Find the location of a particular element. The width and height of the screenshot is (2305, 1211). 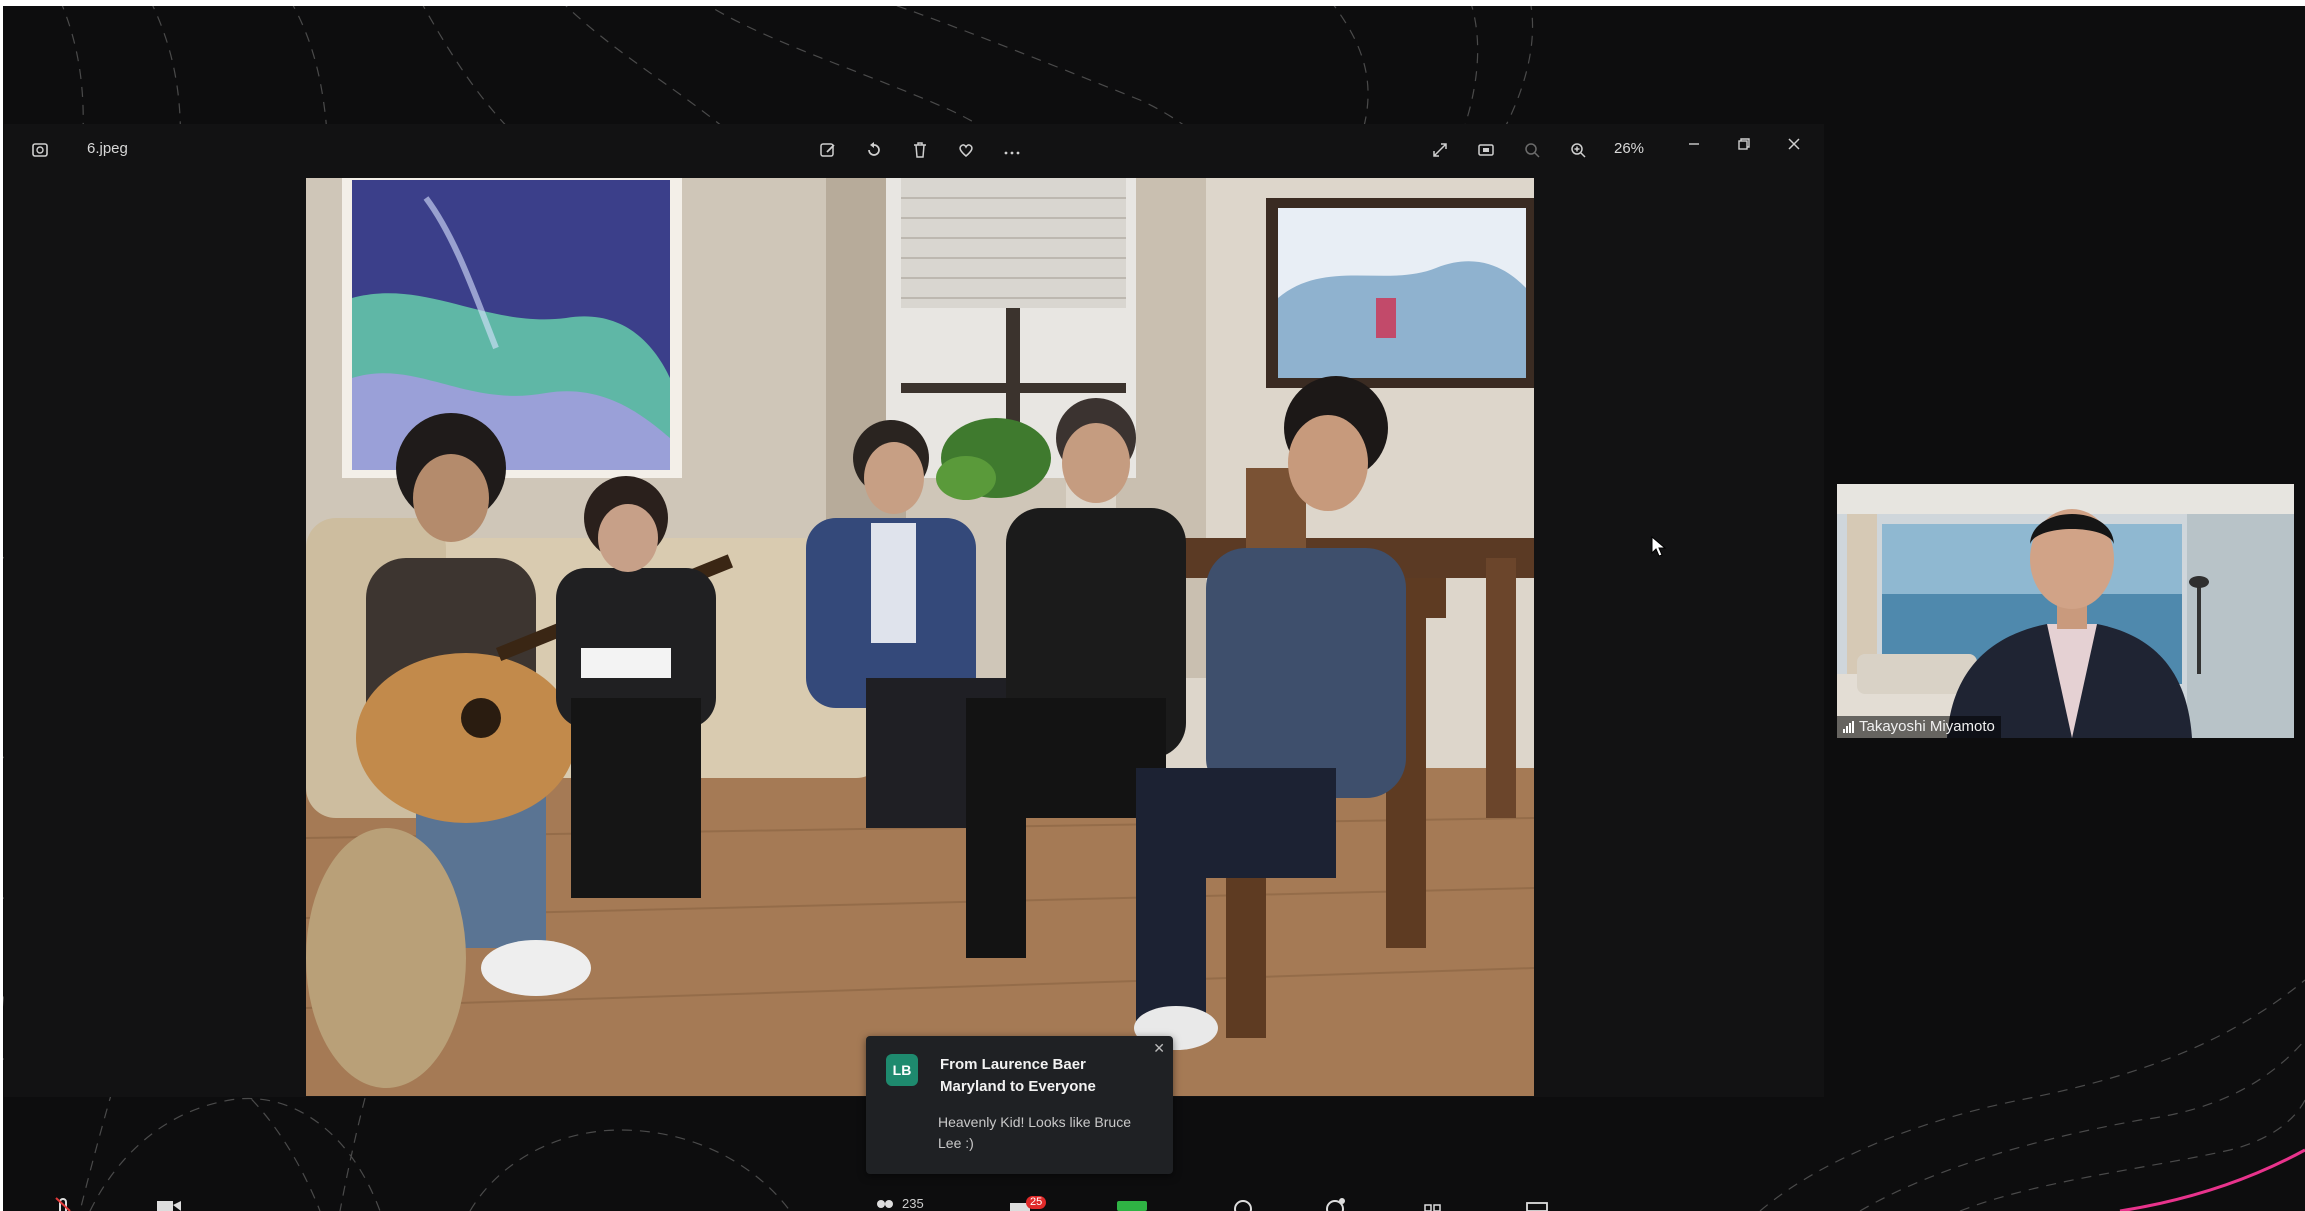

participant-name-label: Takayoshi Miyamoto is located at coordinates (1919, 727).